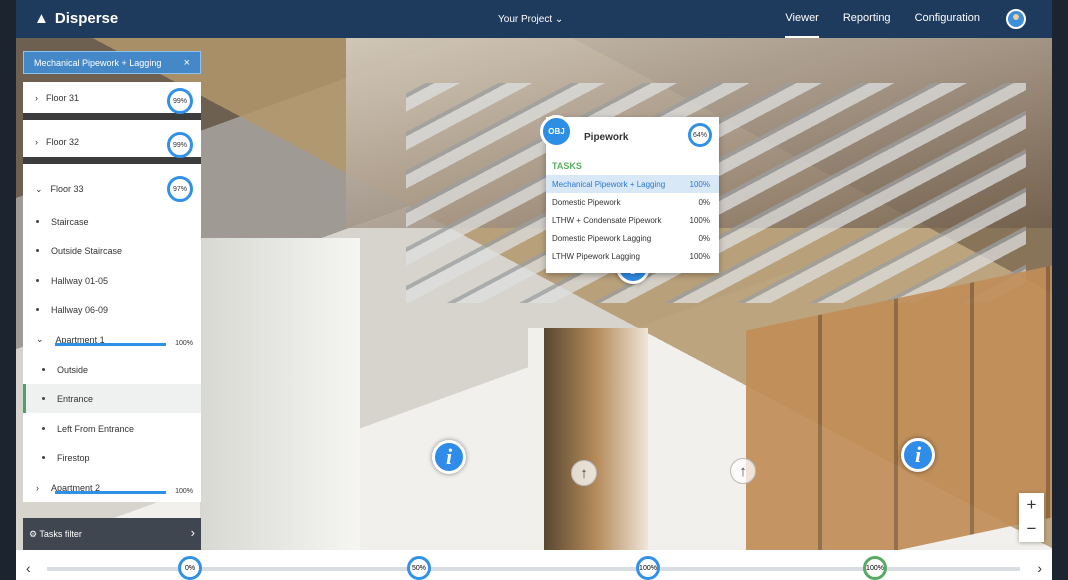  What do you see at coordinates (567, 166) in the screenshot?
I see `tasks-heading: TASKS` at bounding box center [567, 166].